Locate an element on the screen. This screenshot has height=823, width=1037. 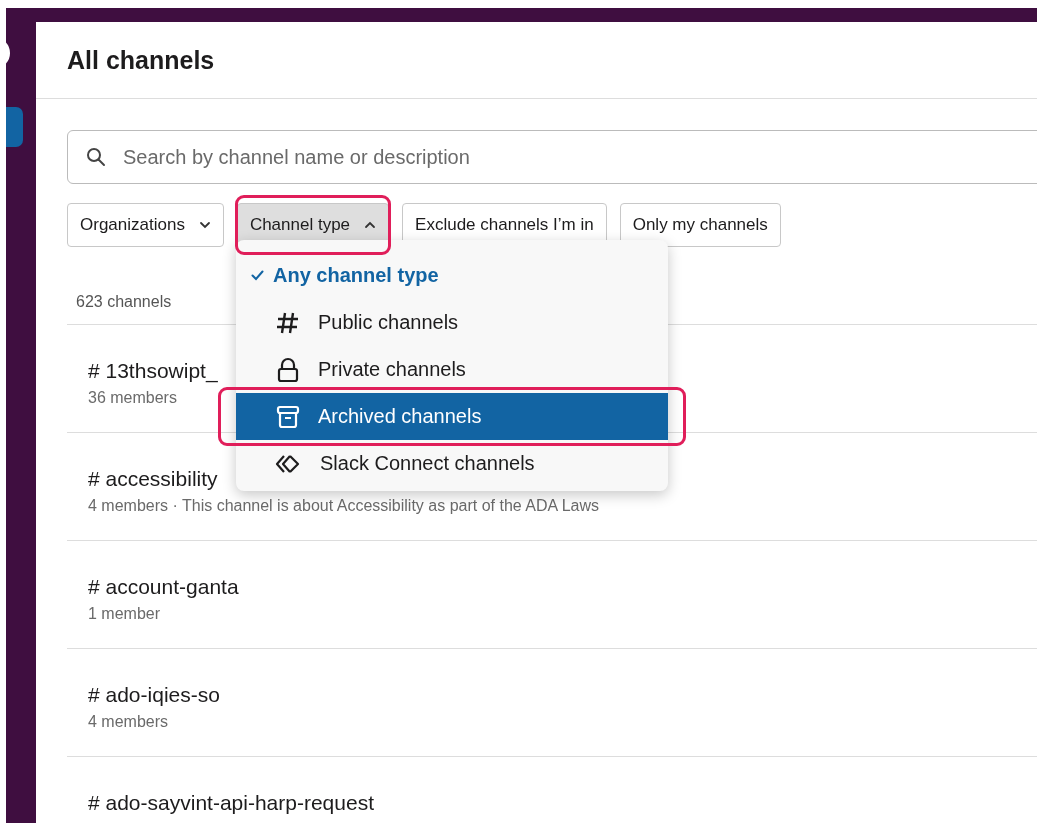
channel-name: # 13thsowipt_ is located at coordinates (153, 371).